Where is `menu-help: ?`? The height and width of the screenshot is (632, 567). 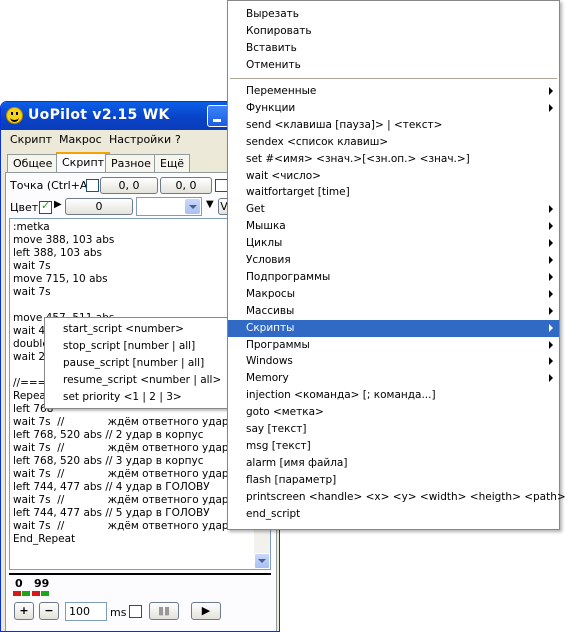
menu-help: ? is located at coordinates (178, 139).